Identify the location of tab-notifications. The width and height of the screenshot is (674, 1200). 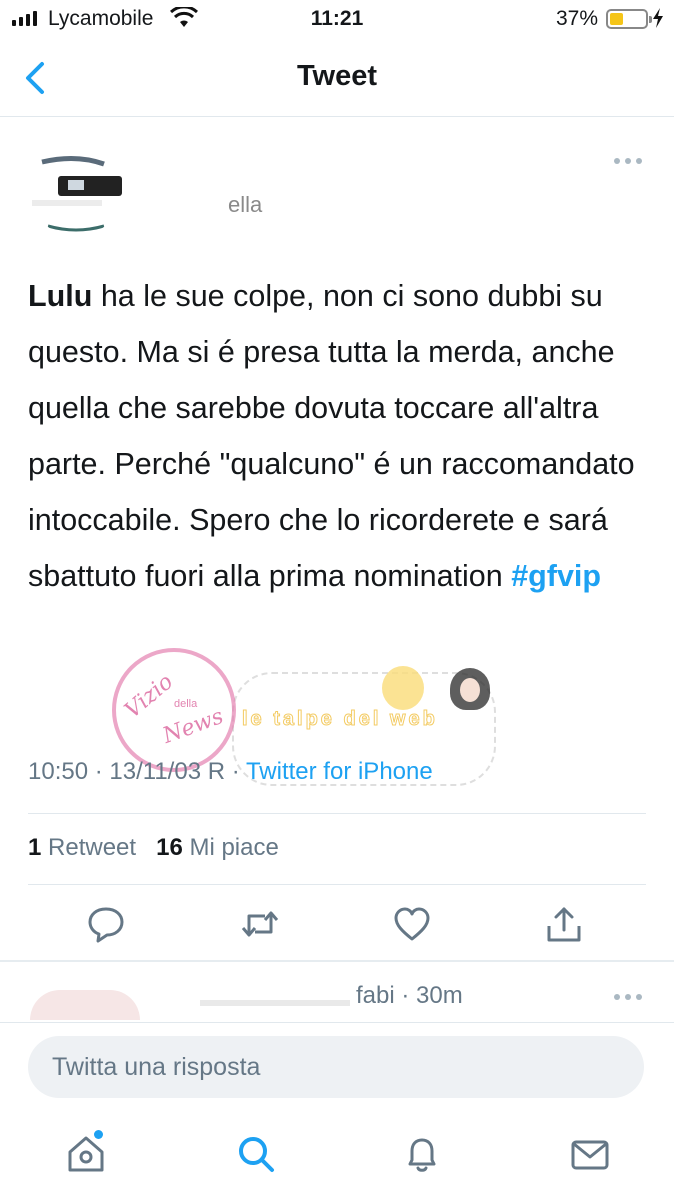
(422, 1154).